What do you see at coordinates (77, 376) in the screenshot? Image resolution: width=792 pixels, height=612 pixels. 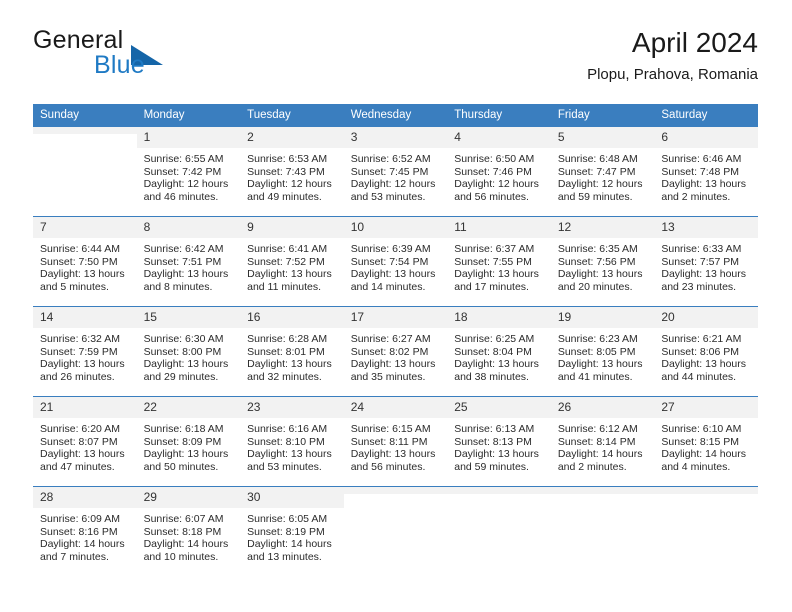 I see `daylight-text-line2: and 26 minutes.` at bounding box center [77, 376].